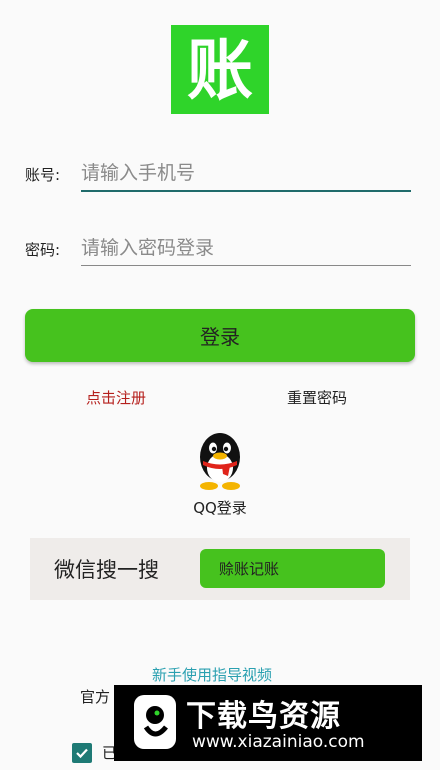  What do you see at coordinates (43, 175) in the screenshot?
I see `account-label: 账号:` at bounding box center [43, 175].